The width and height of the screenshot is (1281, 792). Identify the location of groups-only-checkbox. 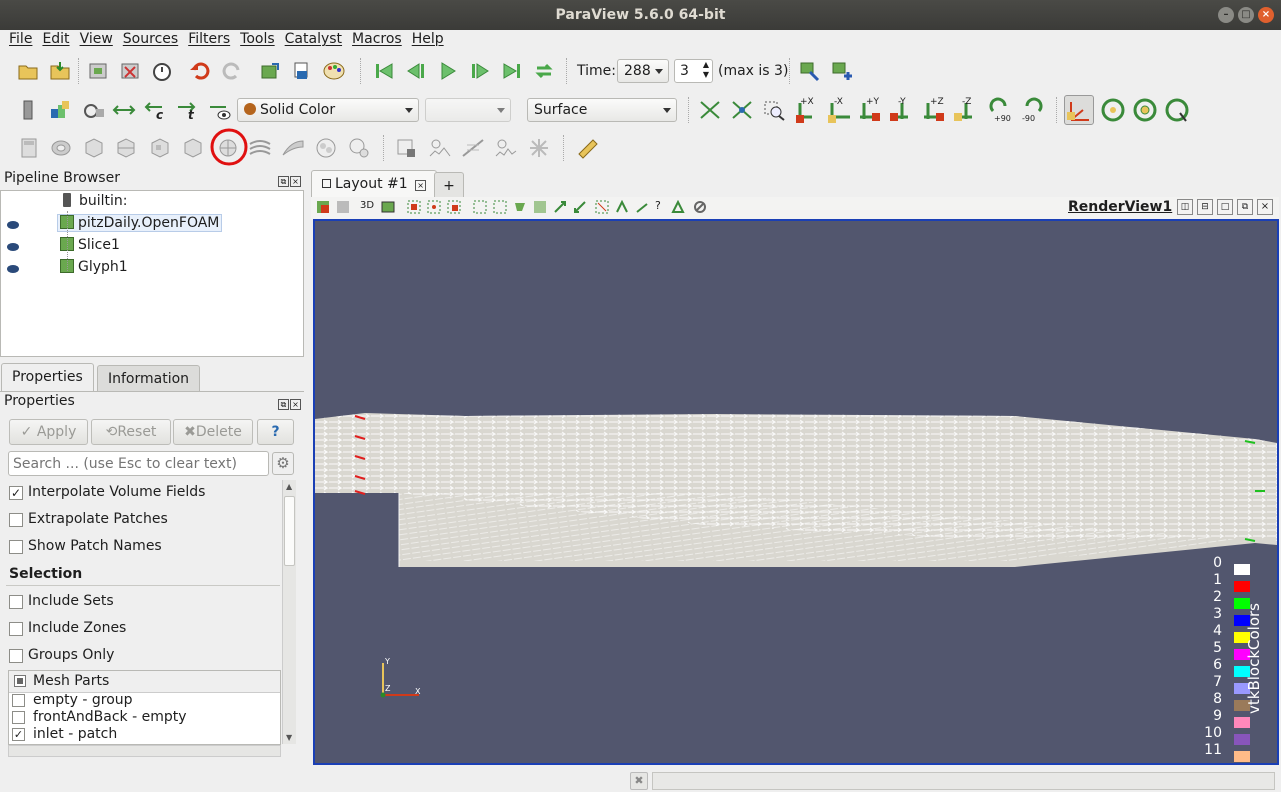
(16, 656).